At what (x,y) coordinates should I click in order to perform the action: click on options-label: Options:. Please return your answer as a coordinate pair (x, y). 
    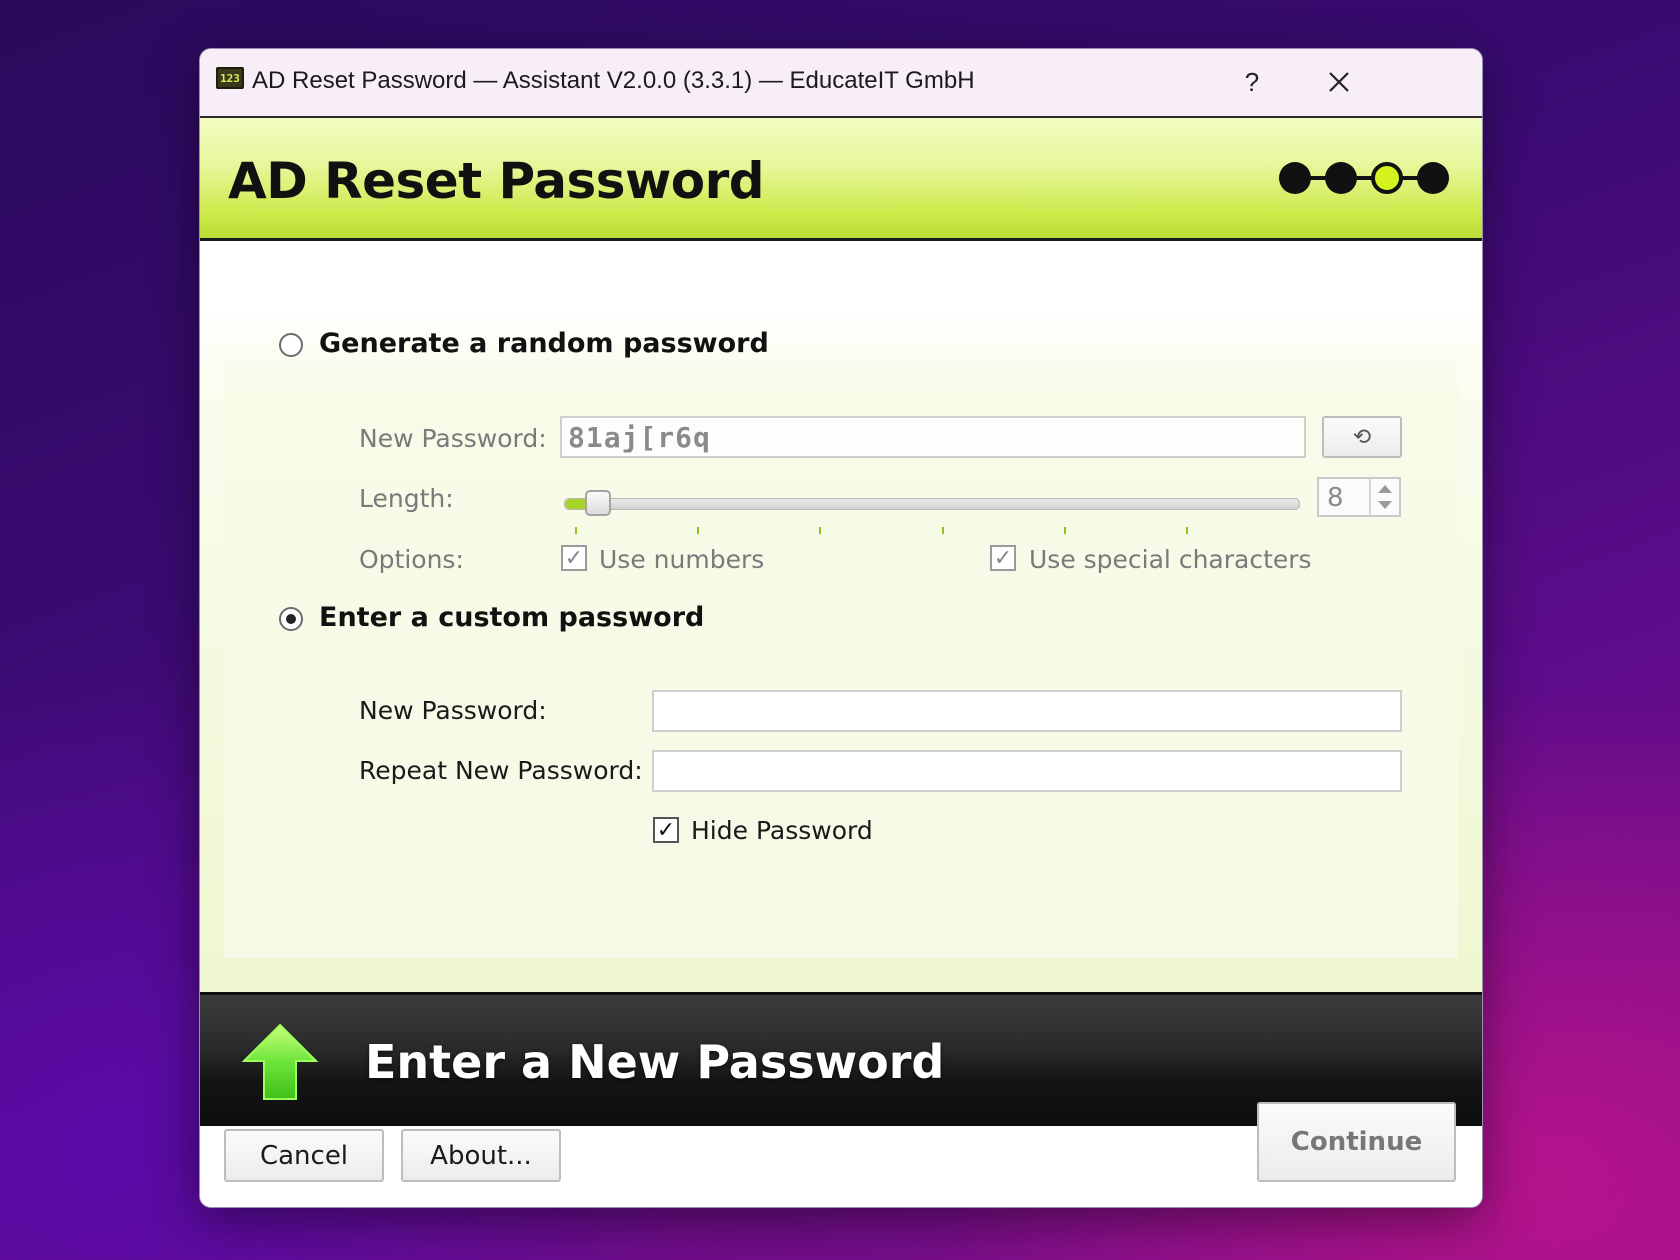
    Looking at the image, I should click on (411, 559).